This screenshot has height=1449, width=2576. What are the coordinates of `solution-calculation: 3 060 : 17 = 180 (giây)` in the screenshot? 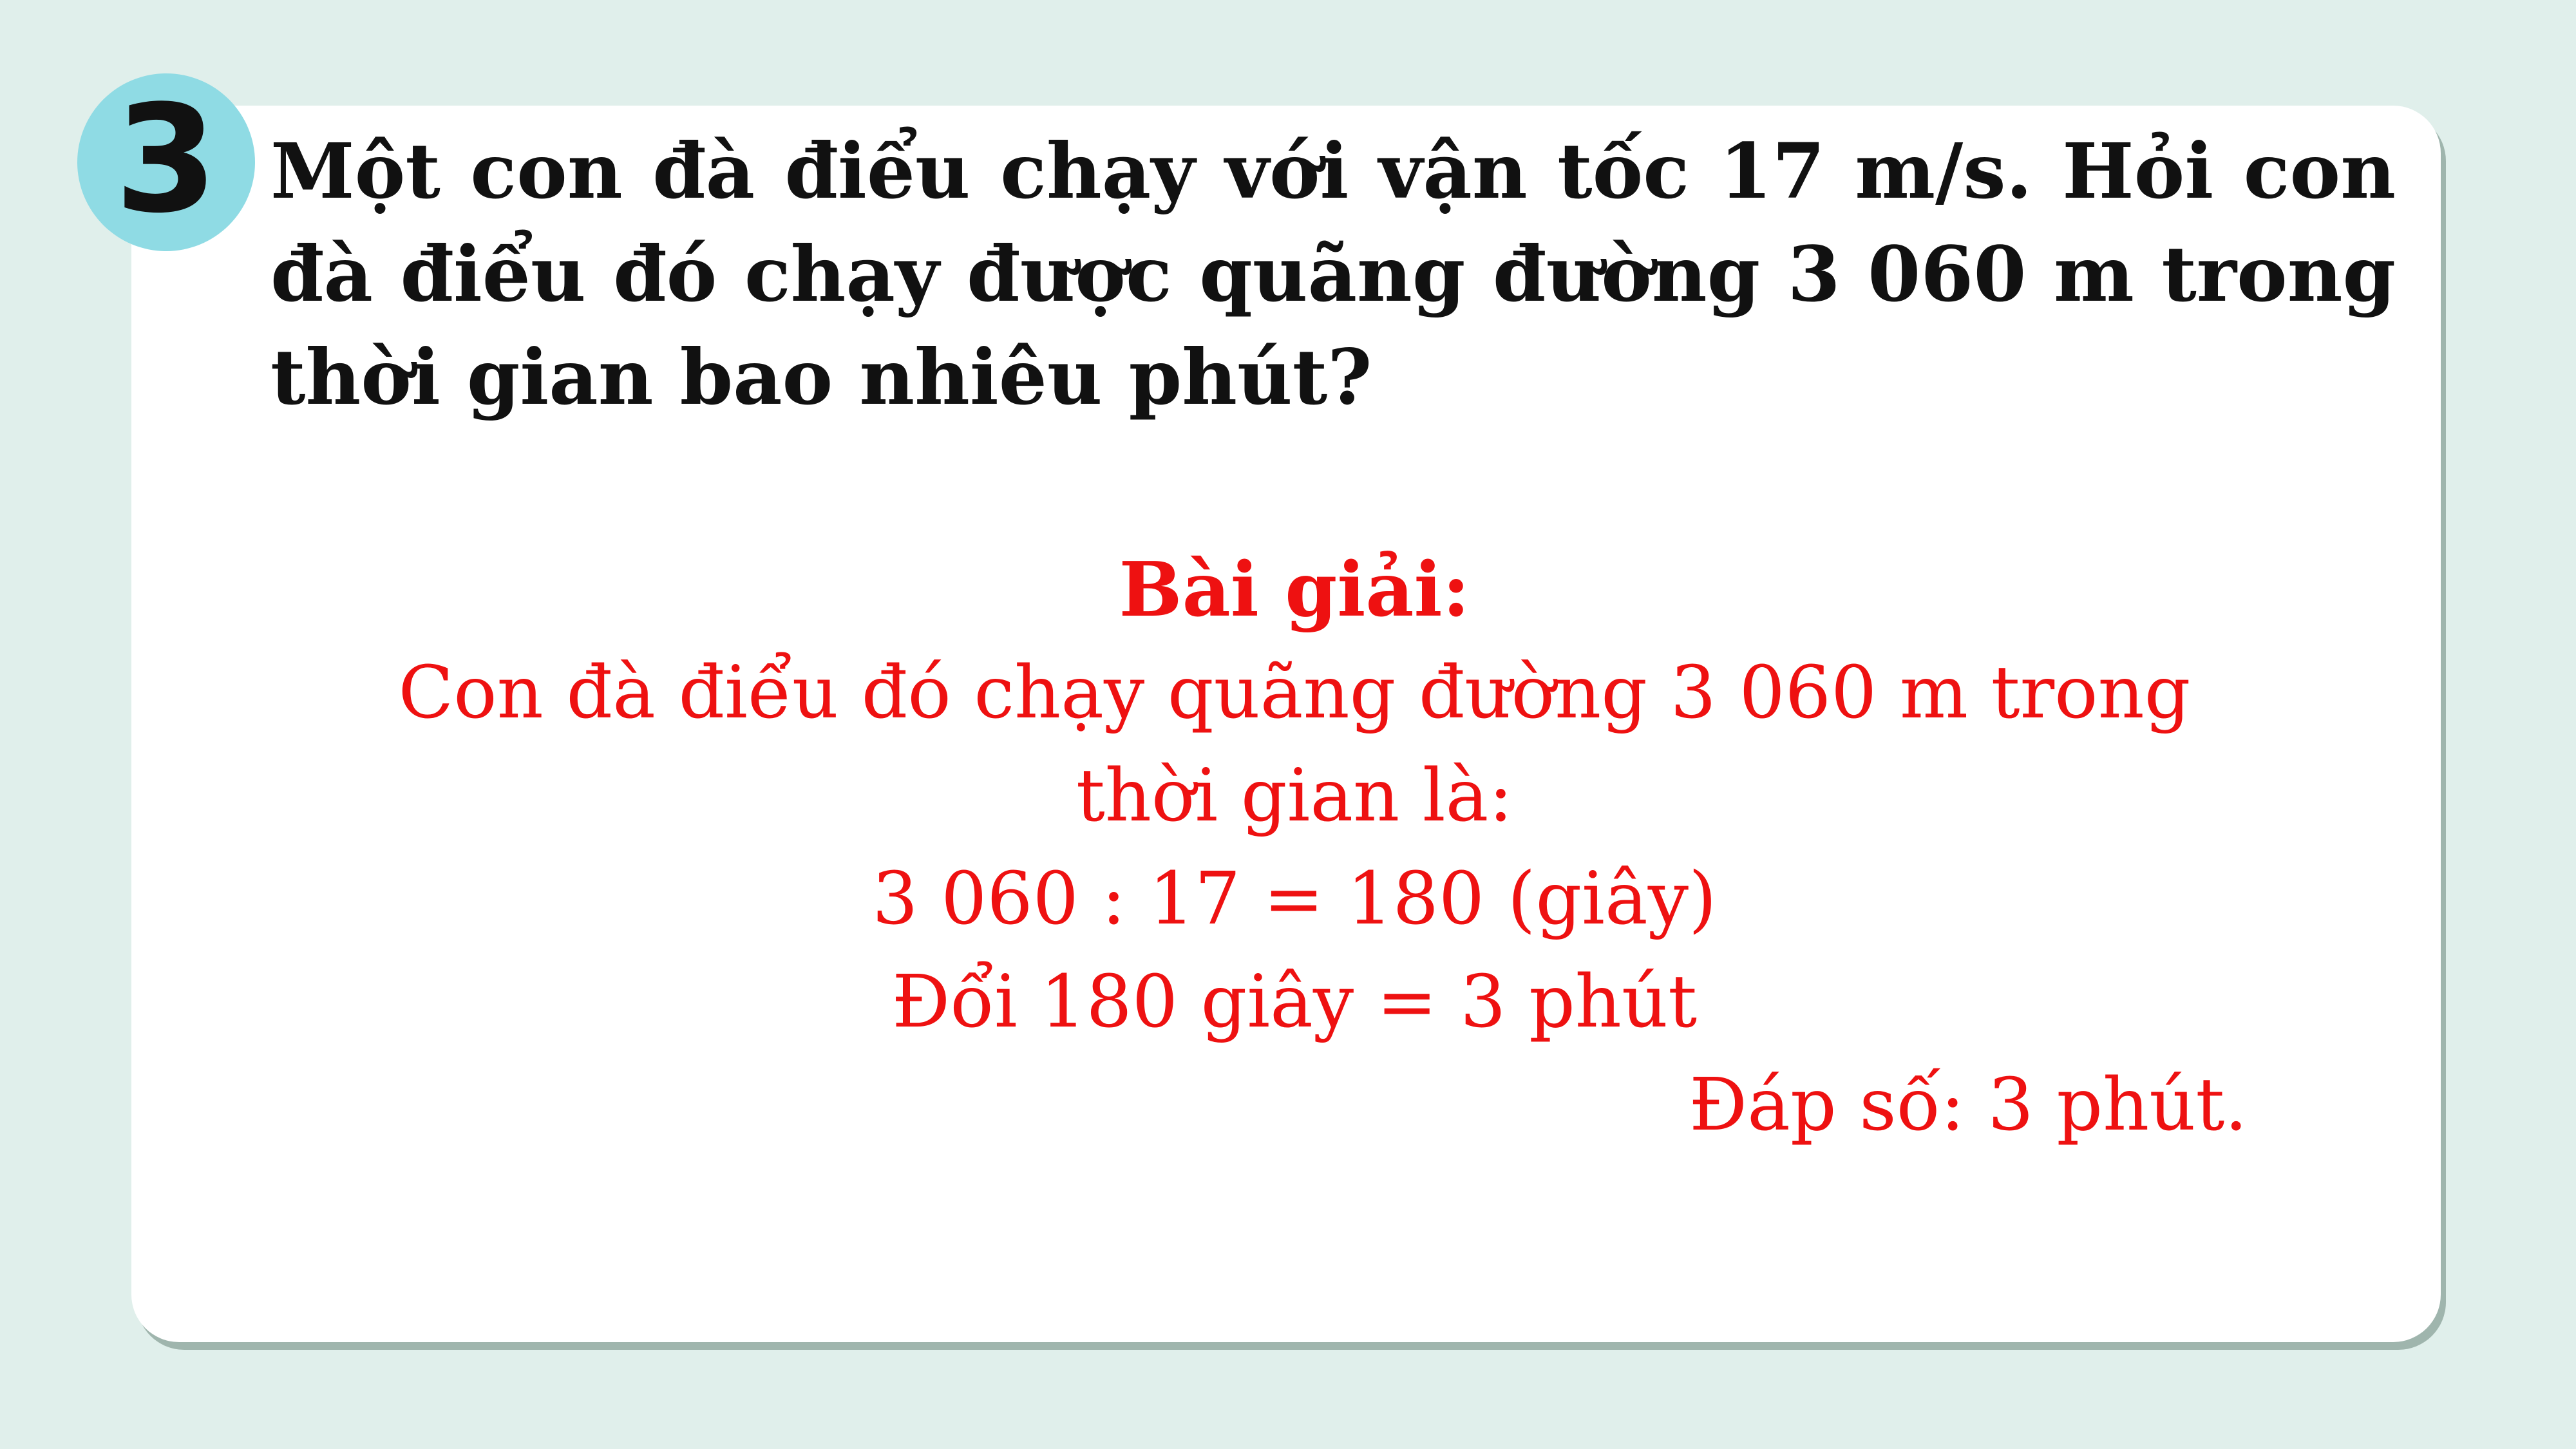 It's located at (1294, 899).